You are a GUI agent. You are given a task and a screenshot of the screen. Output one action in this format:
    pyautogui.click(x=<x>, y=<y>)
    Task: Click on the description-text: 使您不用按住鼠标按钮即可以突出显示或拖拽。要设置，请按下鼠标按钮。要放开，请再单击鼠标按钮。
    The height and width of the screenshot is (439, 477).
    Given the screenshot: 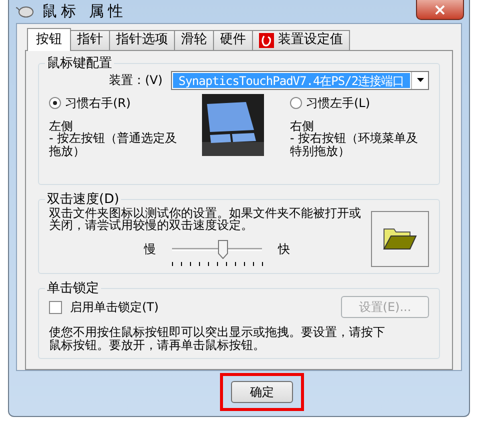 What is the action you would take?
    pyautogui.click(x=217, y=339)
    